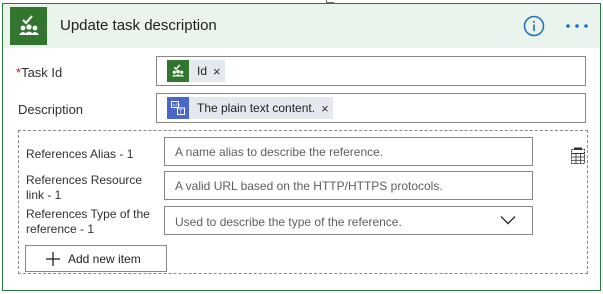  Describe the element at coordinates (256, 108) in the screenshot. I see `description-token-label: The plain text content.` at that location.